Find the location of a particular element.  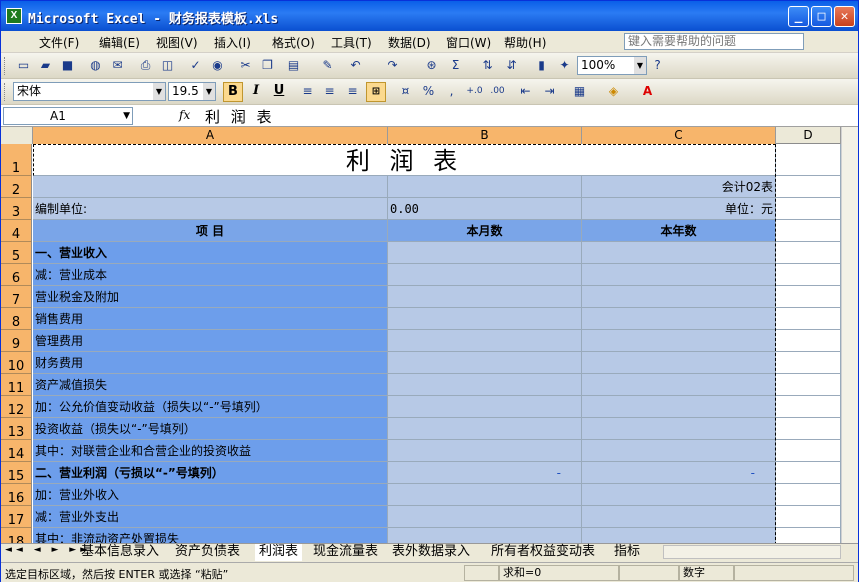

sort-ascending-icon: ⇅ is located at coordinates (487, 65).